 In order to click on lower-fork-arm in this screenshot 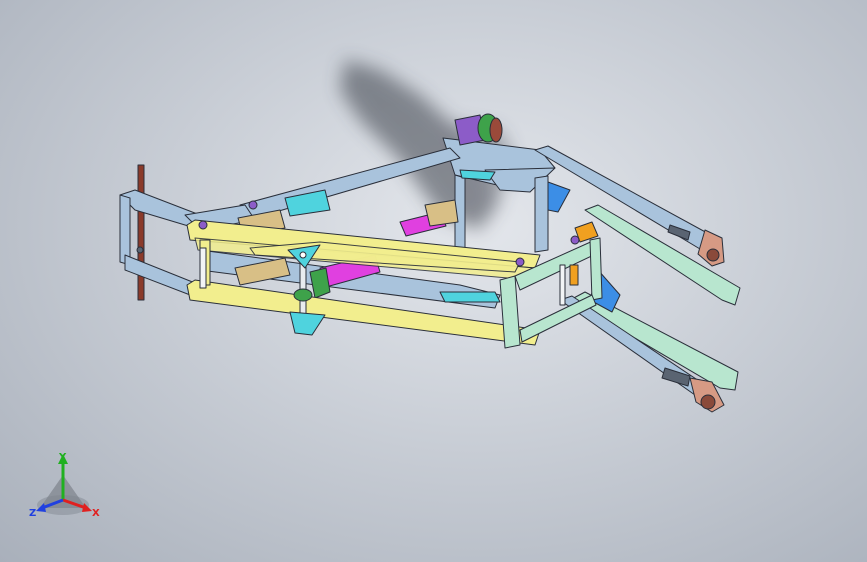, I will do `click(654, 341)`.